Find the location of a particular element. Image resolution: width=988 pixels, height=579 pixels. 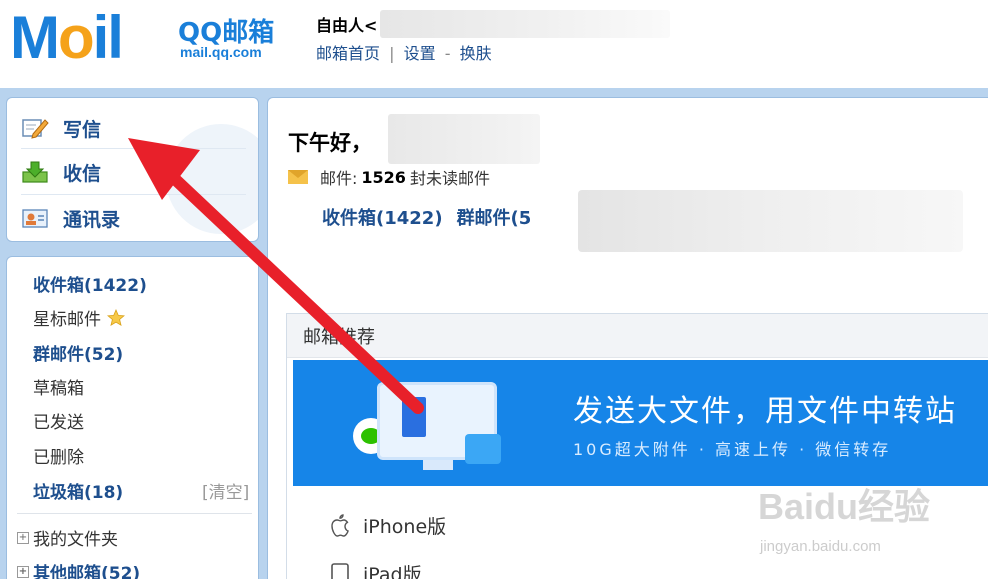

logo-letters-il: il is located at coordinates (108, 37).